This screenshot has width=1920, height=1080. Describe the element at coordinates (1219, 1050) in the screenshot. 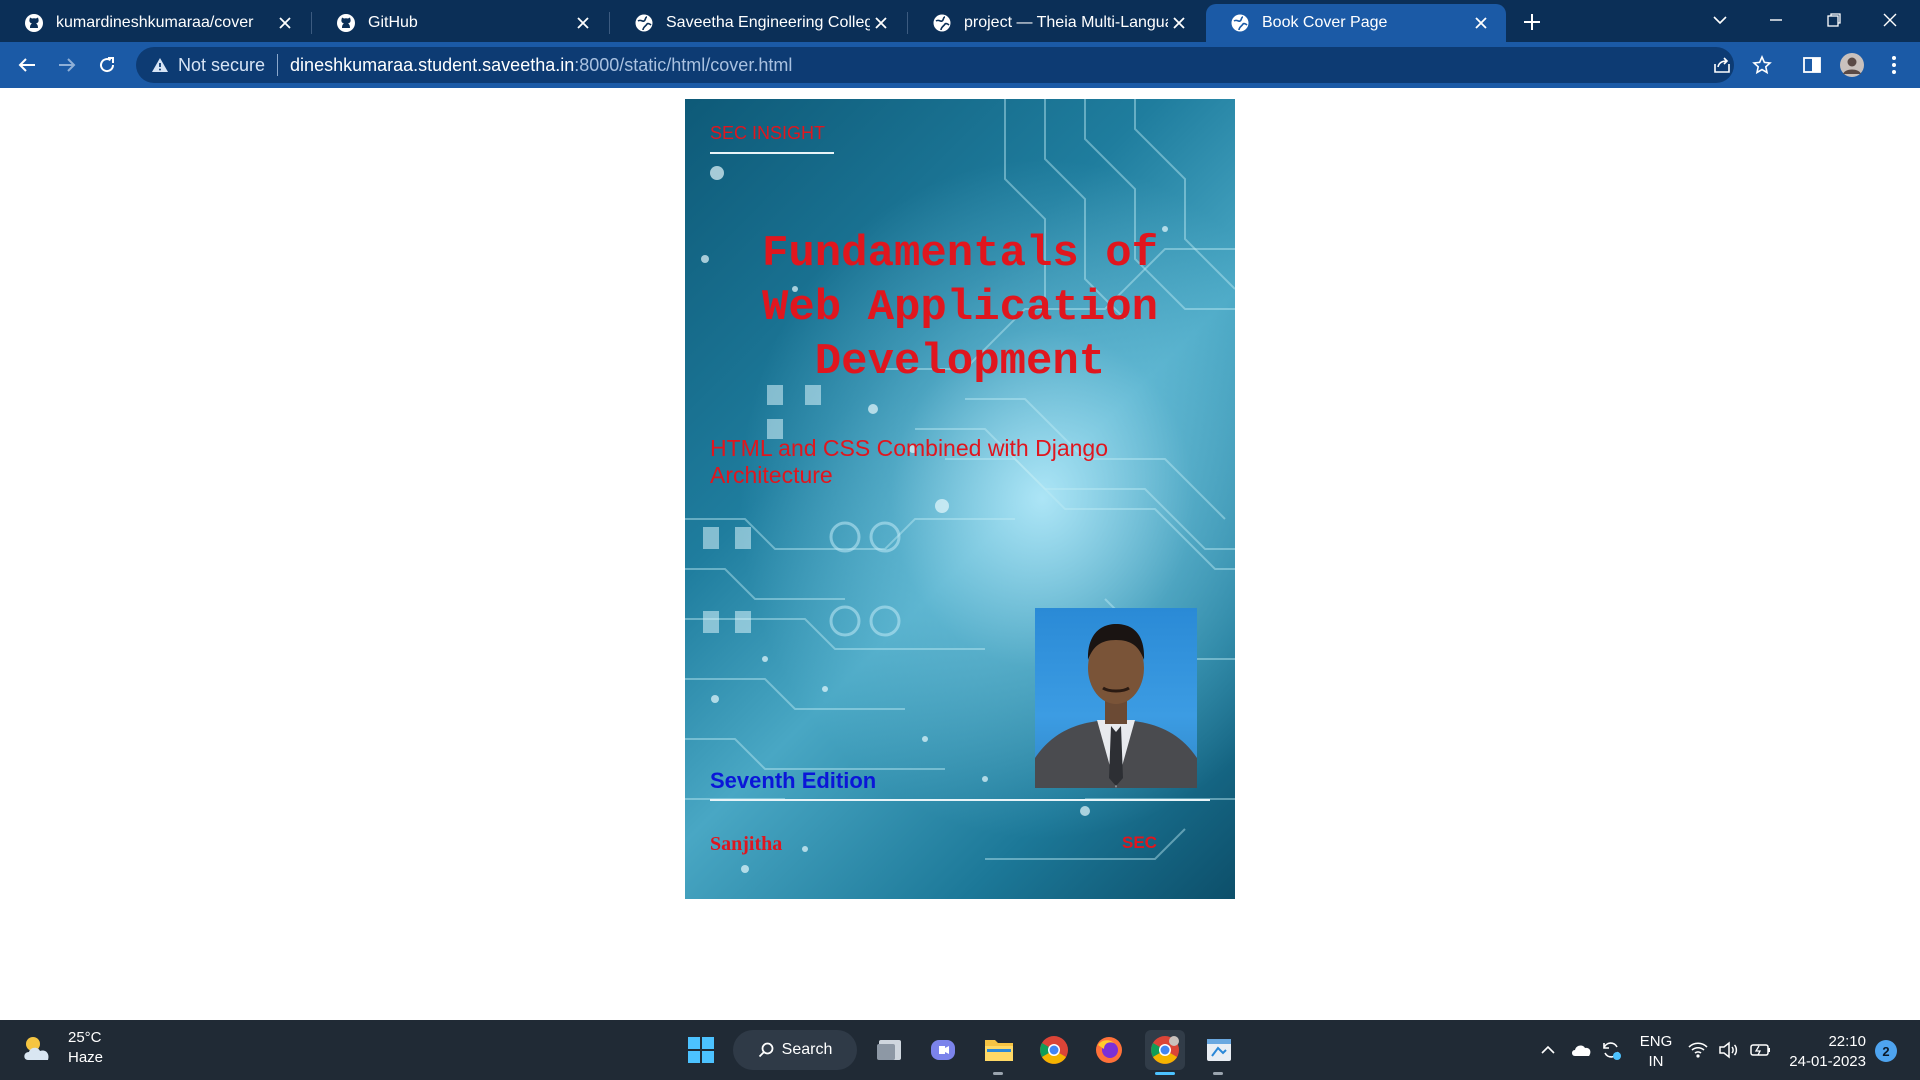

I see `snipping-tool-button` at that location.